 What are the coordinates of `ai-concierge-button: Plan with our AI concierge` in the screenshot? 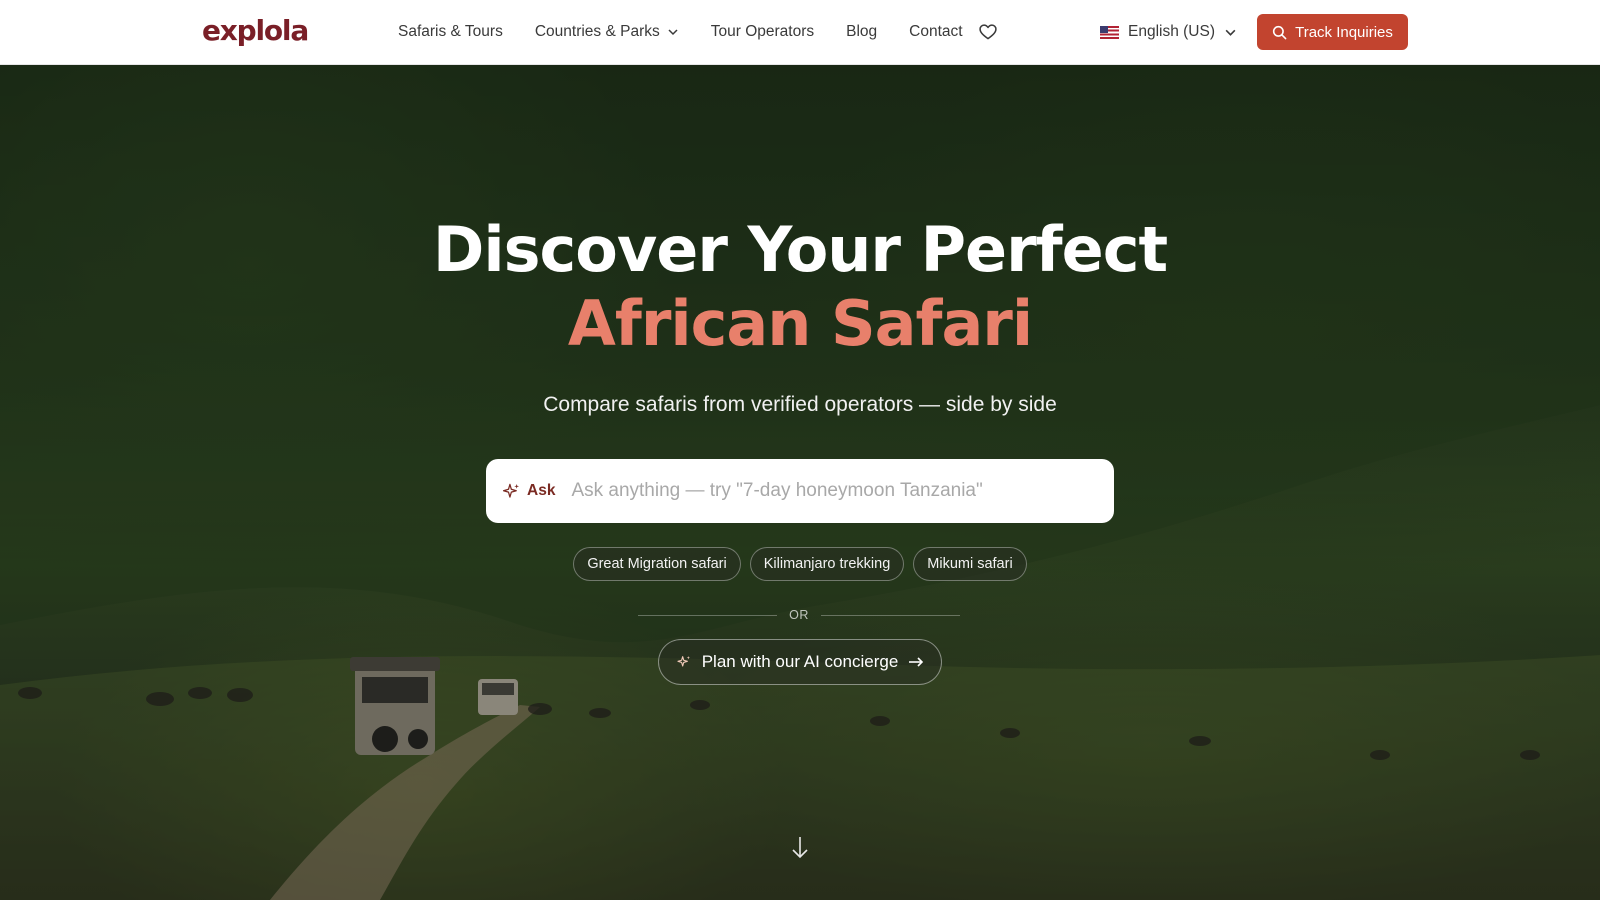 It's located at (800, 662).